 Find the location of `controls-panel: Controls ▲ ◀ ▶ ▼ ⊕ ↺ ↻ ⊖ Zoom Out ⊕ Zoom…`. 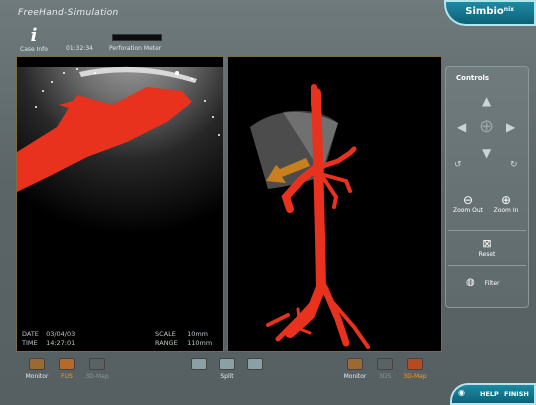

controls-panel: Controls ▲ ◀ ▶ ▼ ⊕ ↺ ↻ ⊖ Zoom Out ⊕ Zoom… is located at coordinates (487, 187).